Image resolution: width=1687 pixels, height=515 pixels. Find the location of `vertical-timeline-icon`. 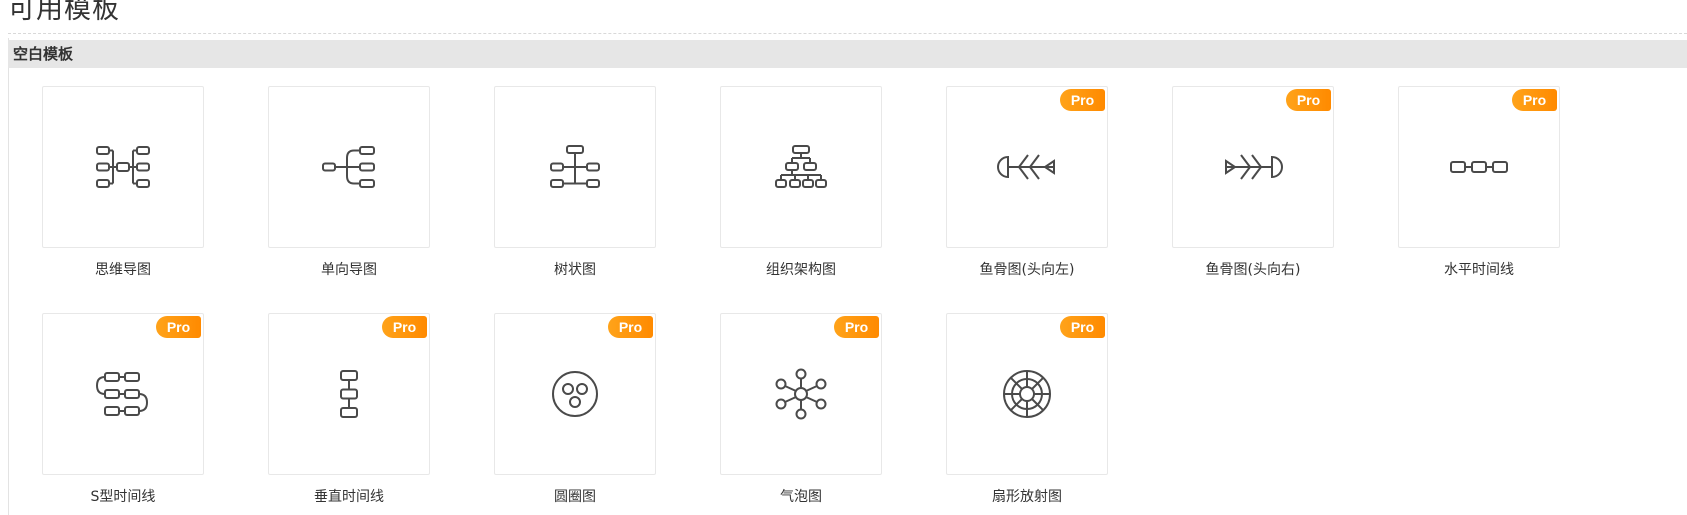

vertical-timeline-icon is located at coordinates (349, 394).